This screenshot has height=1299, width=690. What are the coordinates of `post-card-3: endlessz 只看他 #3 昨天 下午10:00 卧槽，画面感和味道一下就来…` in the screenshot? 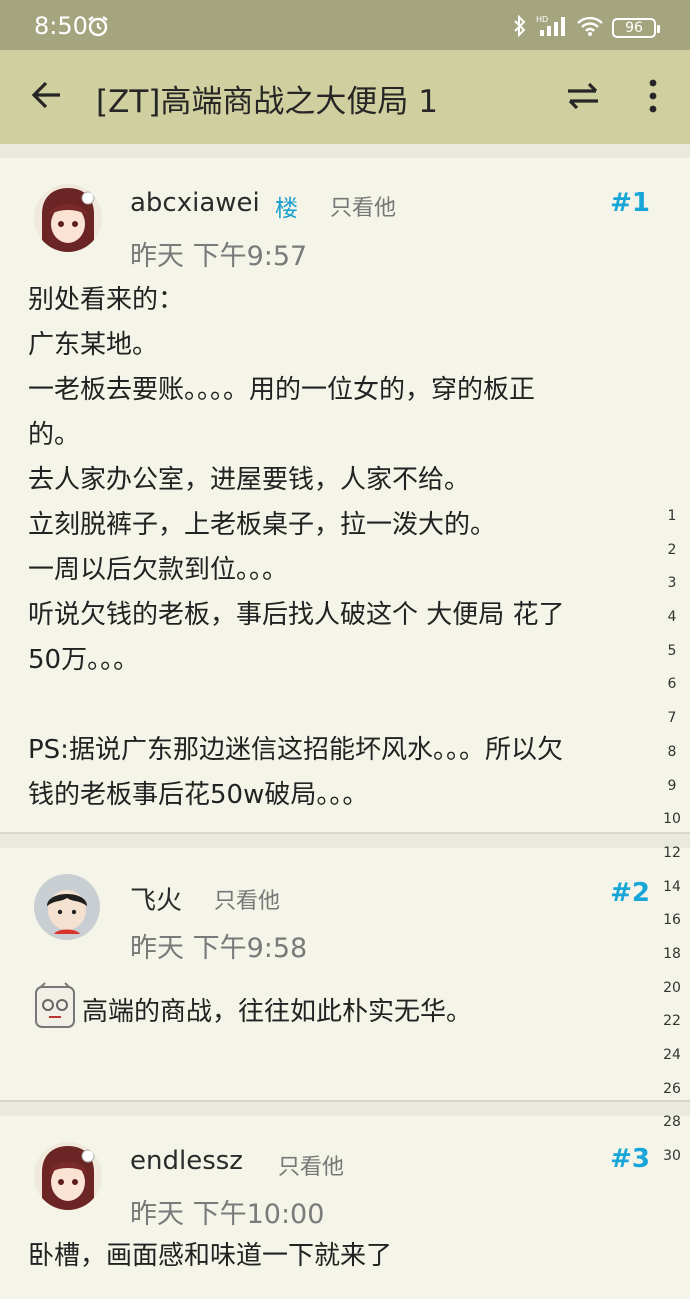 It's located at (345, 1207).